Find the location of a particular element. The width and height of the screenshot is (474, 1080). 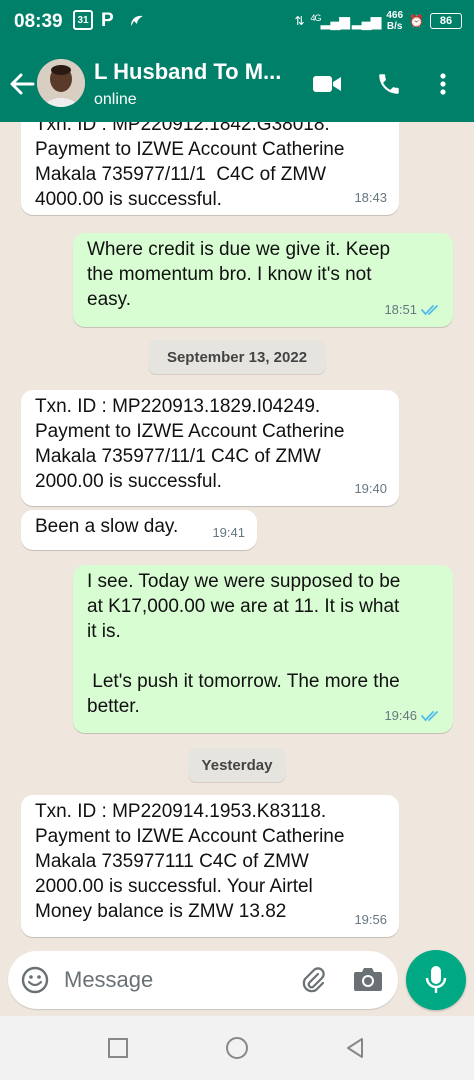

message-input-bar: Message is located at coordinates (203, 980).